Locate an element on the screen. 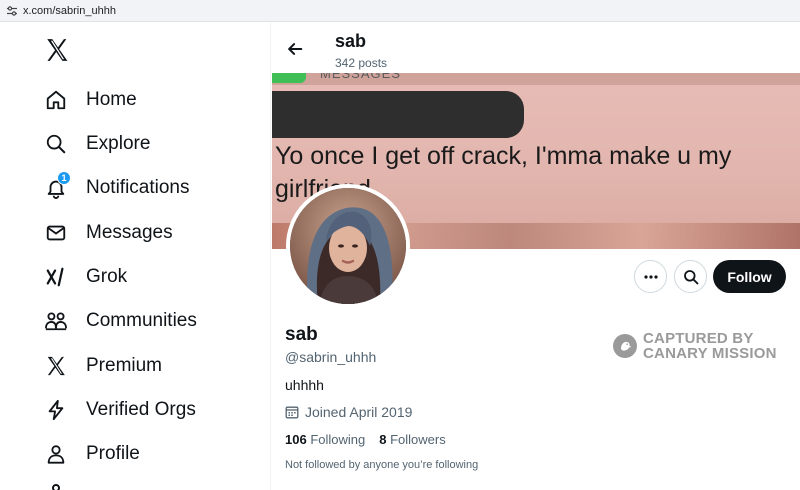 Image resolution: width=800 pixels, height=490 pixels. header-post-count: 342 posts is located at coordinates (361, 63).